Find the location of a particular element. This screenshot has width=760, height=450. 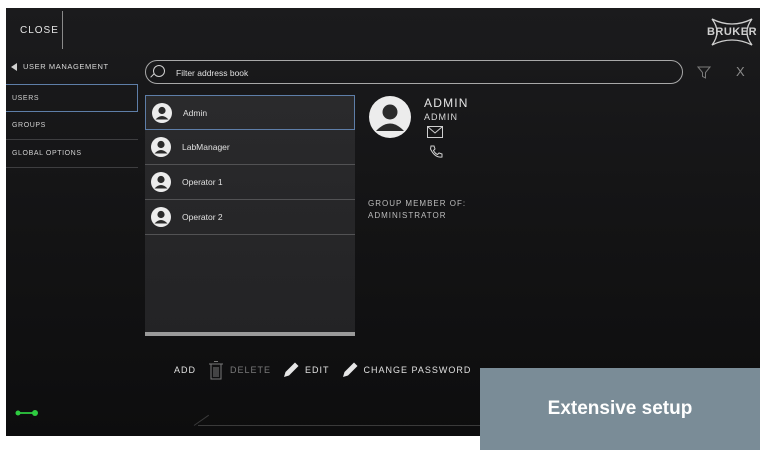

trash-icon is located at coordinates (216, 370).